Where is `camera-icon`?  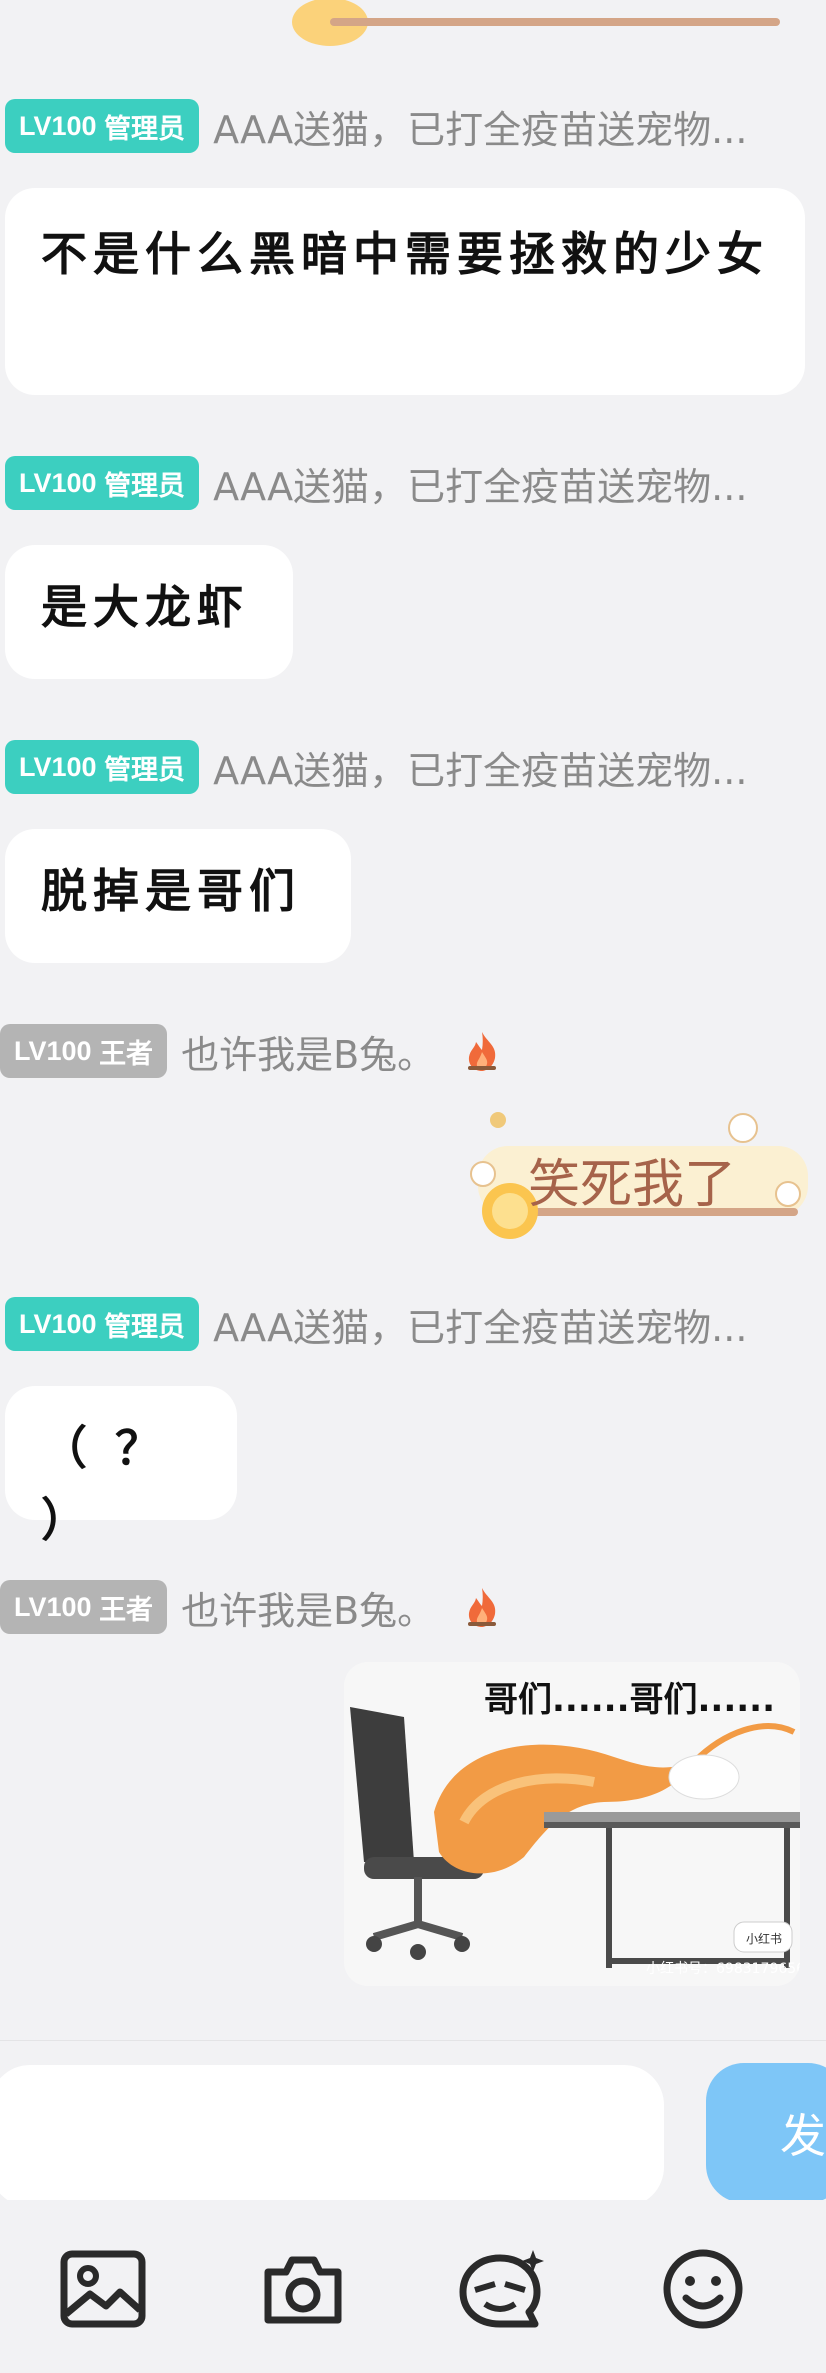
camera-icon is located at coordinates (303, 2289).